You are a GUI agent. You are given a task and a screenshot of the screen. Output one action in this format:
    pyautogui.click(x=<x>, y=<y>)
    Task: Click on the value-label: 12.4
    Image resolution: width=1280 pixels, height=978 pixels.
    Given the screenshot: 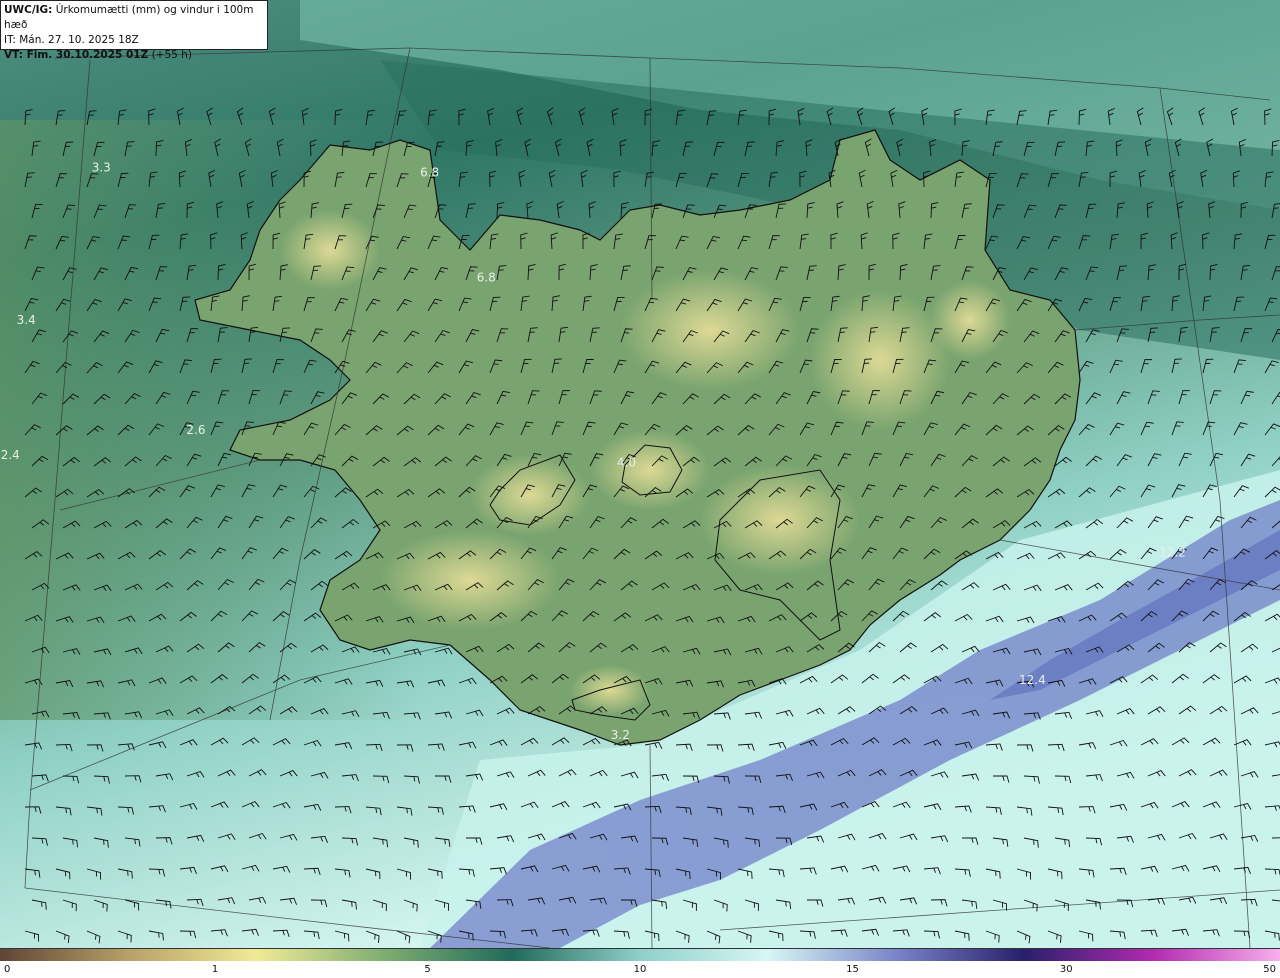 What is the action you would take?
    pyautogui.click(x=1032, y=680)
    